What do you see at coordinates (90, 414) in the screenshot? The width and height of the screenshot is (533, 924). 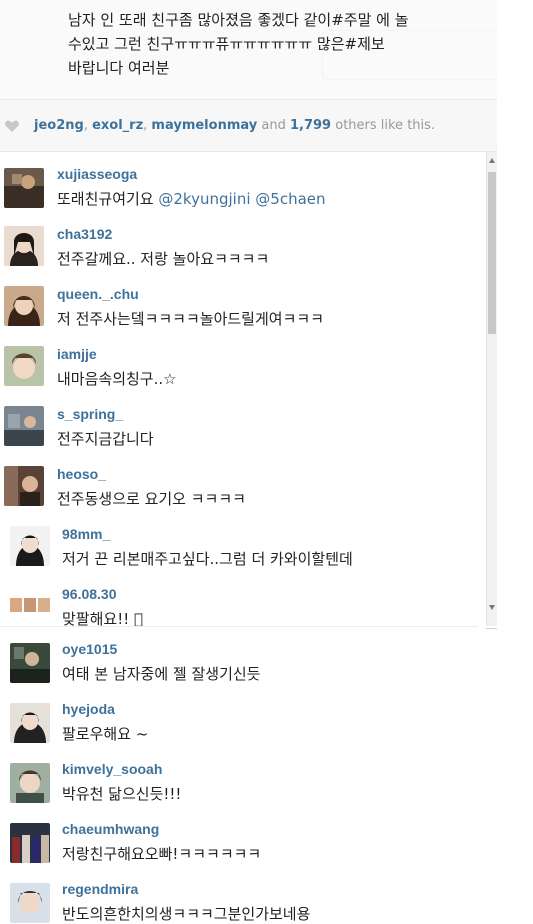 I see `comment-username: s_spring_` at bounding box center [90, 414].